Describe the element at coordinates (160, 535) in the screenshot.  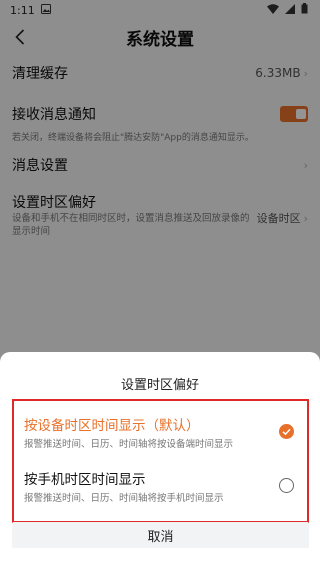
I see `cancel-button: 取消` at that location.